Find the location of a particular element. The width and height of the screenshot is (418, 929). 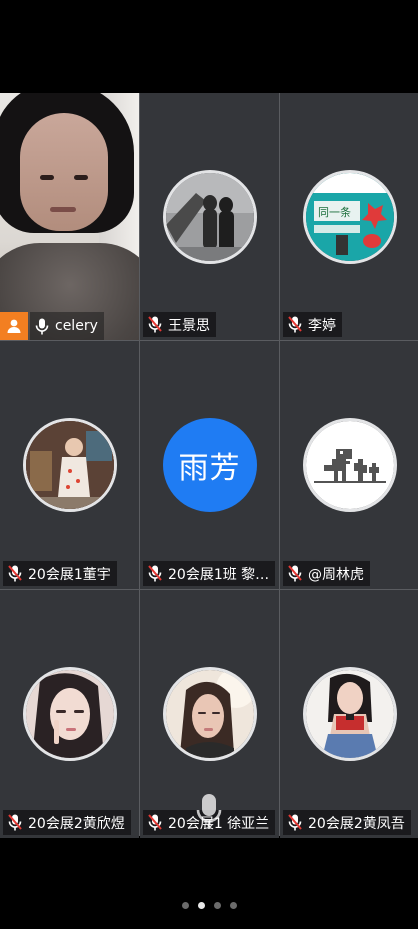

participant-tile: @周林虎 is located at coordinates (349, 465).